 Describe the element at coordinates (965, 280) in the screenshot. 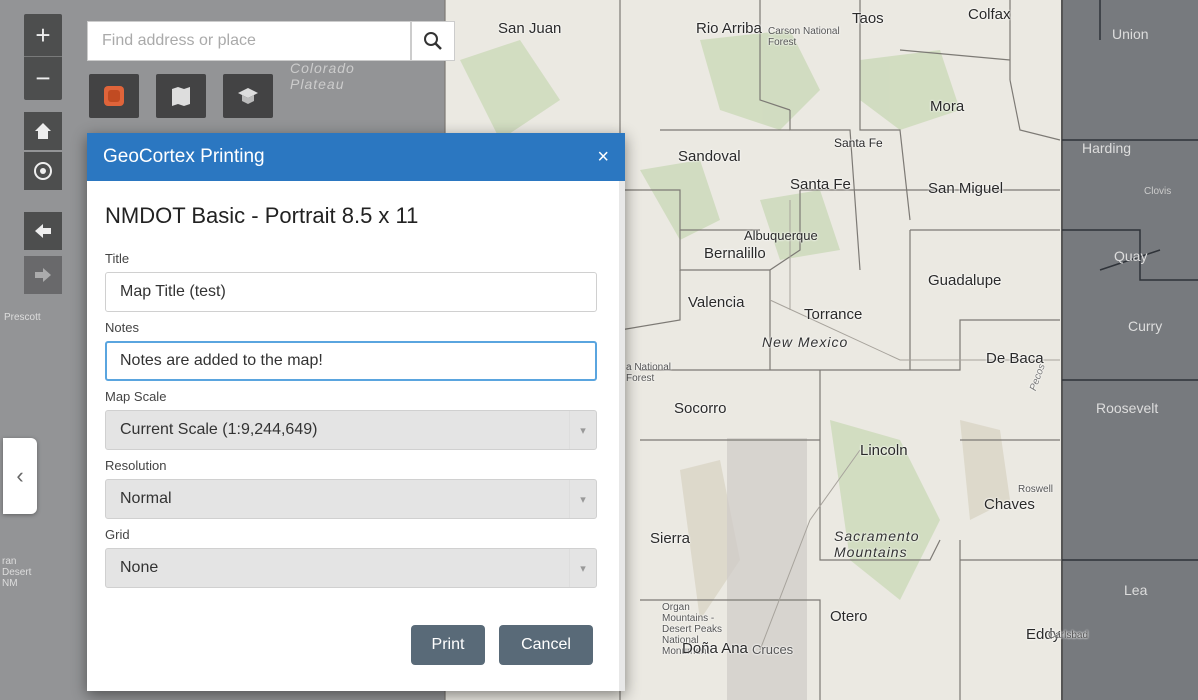

I see `map-label: Guadalupe` at that location.